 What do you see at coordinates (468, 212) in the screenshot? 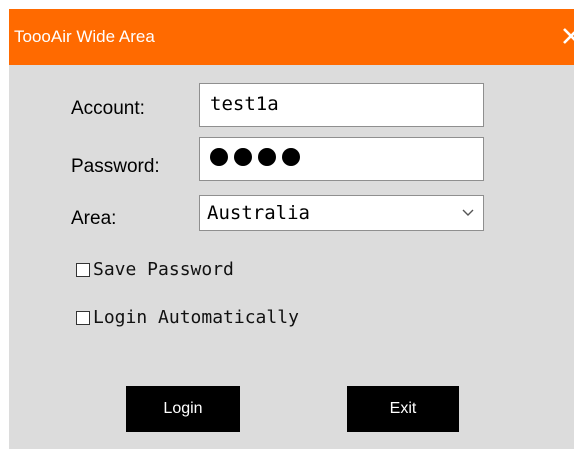
I see `chevron-down-icon` at bounding box center [468, 212].